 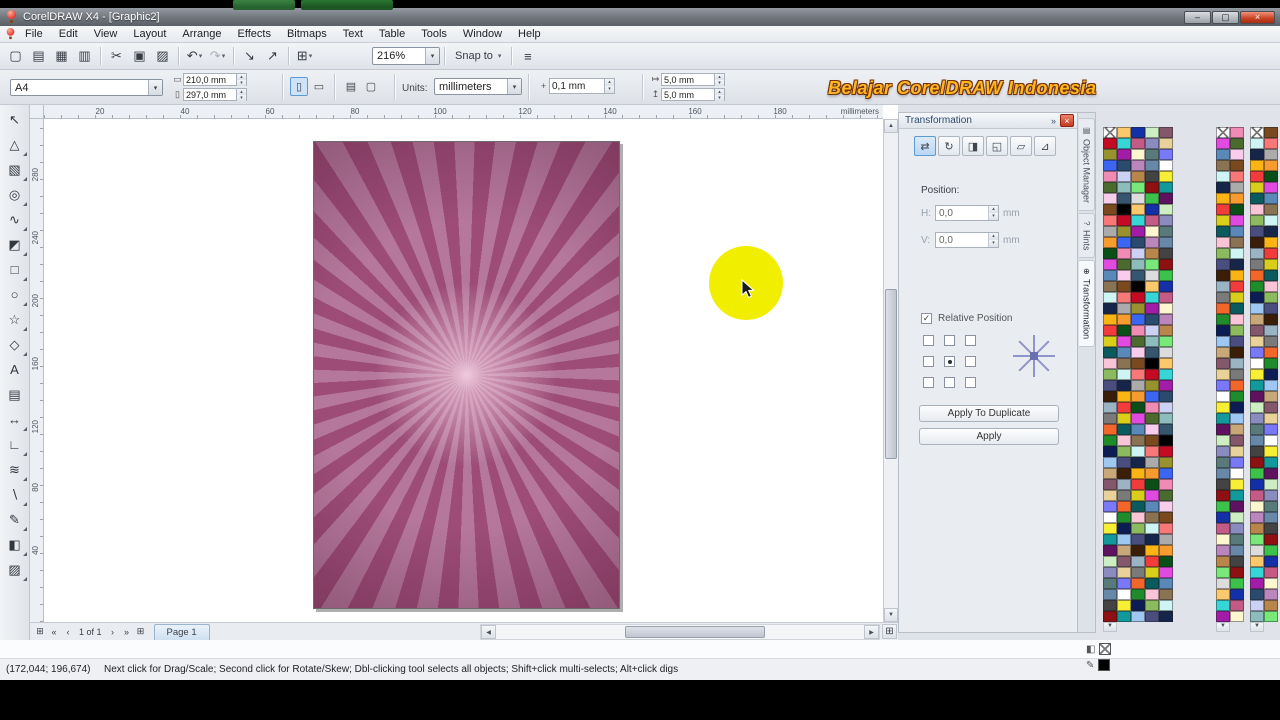 What do you see at coordinates (371, 86) in the screenshot?
I see `current-page-button: ▢` at bounding box center [371, 86].